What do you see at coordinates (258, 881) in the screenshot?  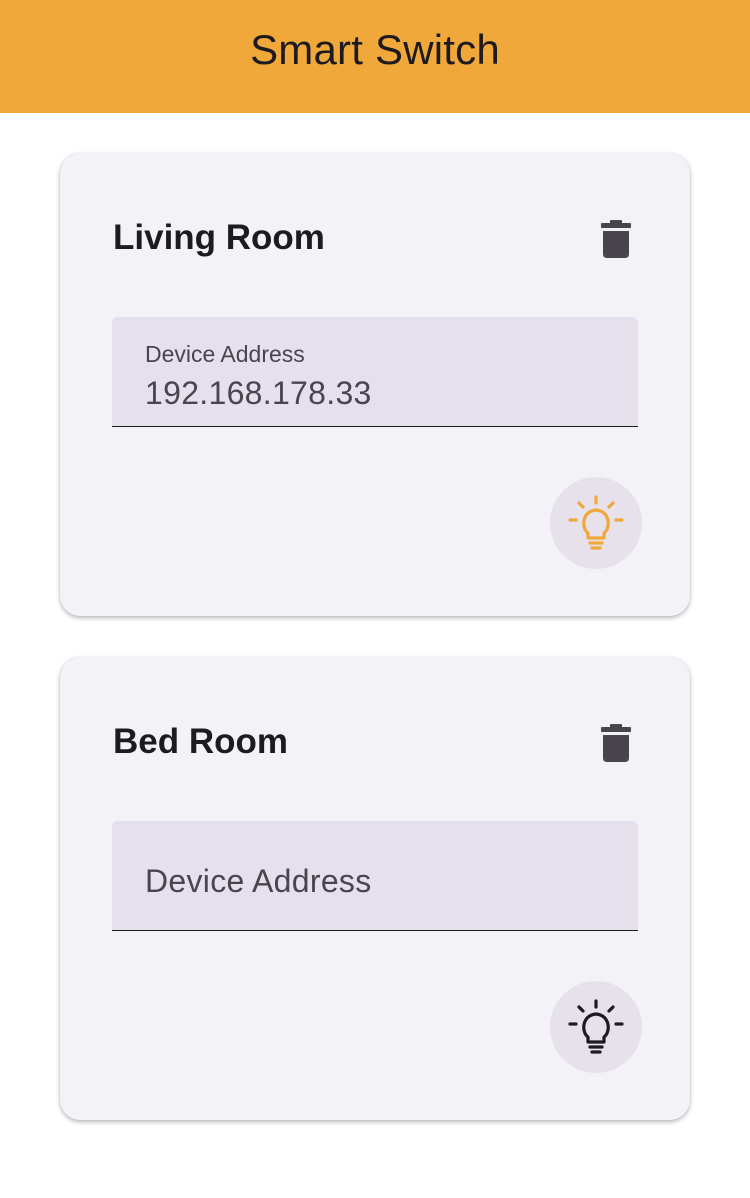 I see `device-address-placeholder: Device Address` at bounding box center [258, 881].